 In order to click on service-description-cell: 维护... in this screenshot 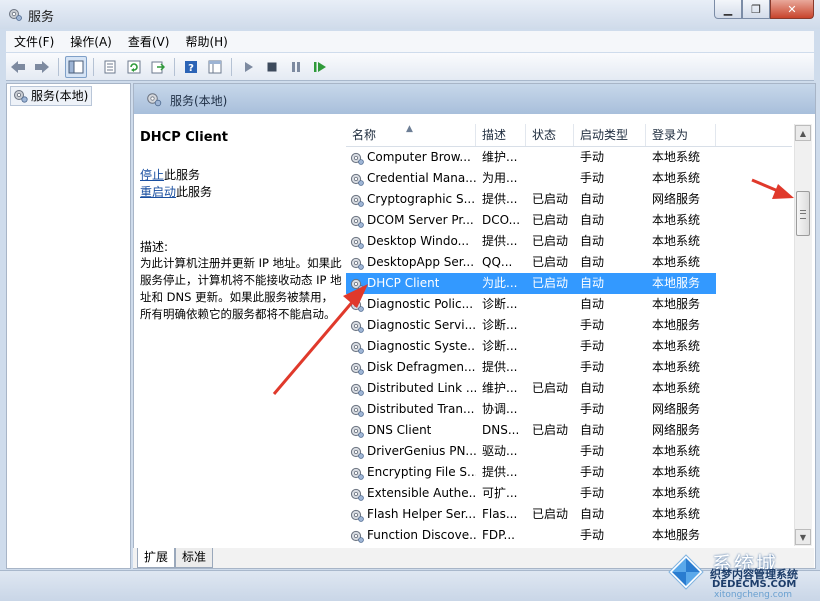, I will do `click(500, 388)`.